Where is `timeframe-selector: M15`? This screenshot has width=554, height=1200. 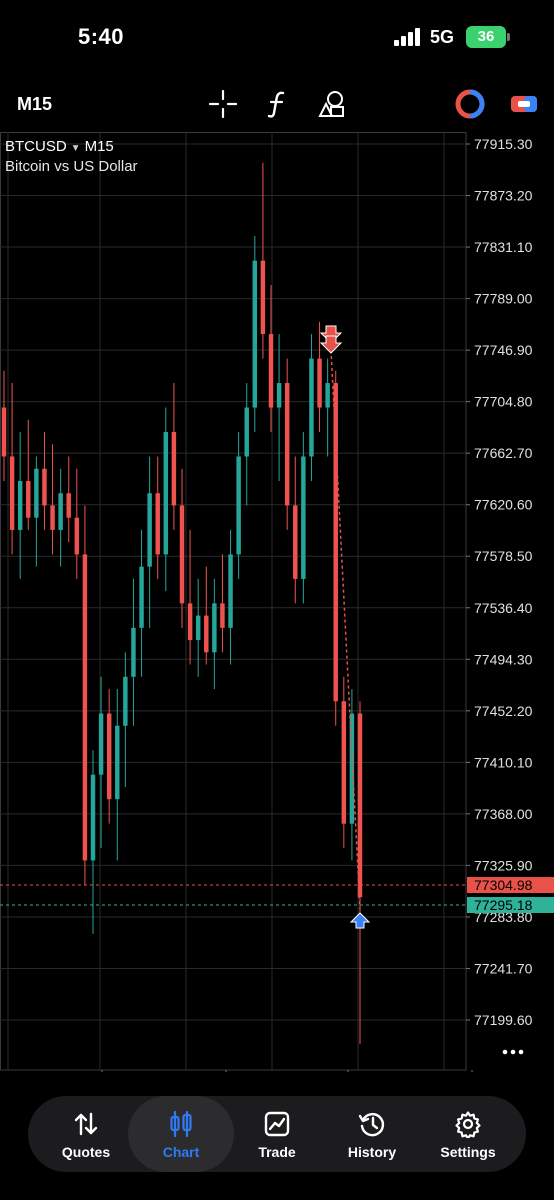
timeframe-selector: M15 is located at coordinates (34, 104).